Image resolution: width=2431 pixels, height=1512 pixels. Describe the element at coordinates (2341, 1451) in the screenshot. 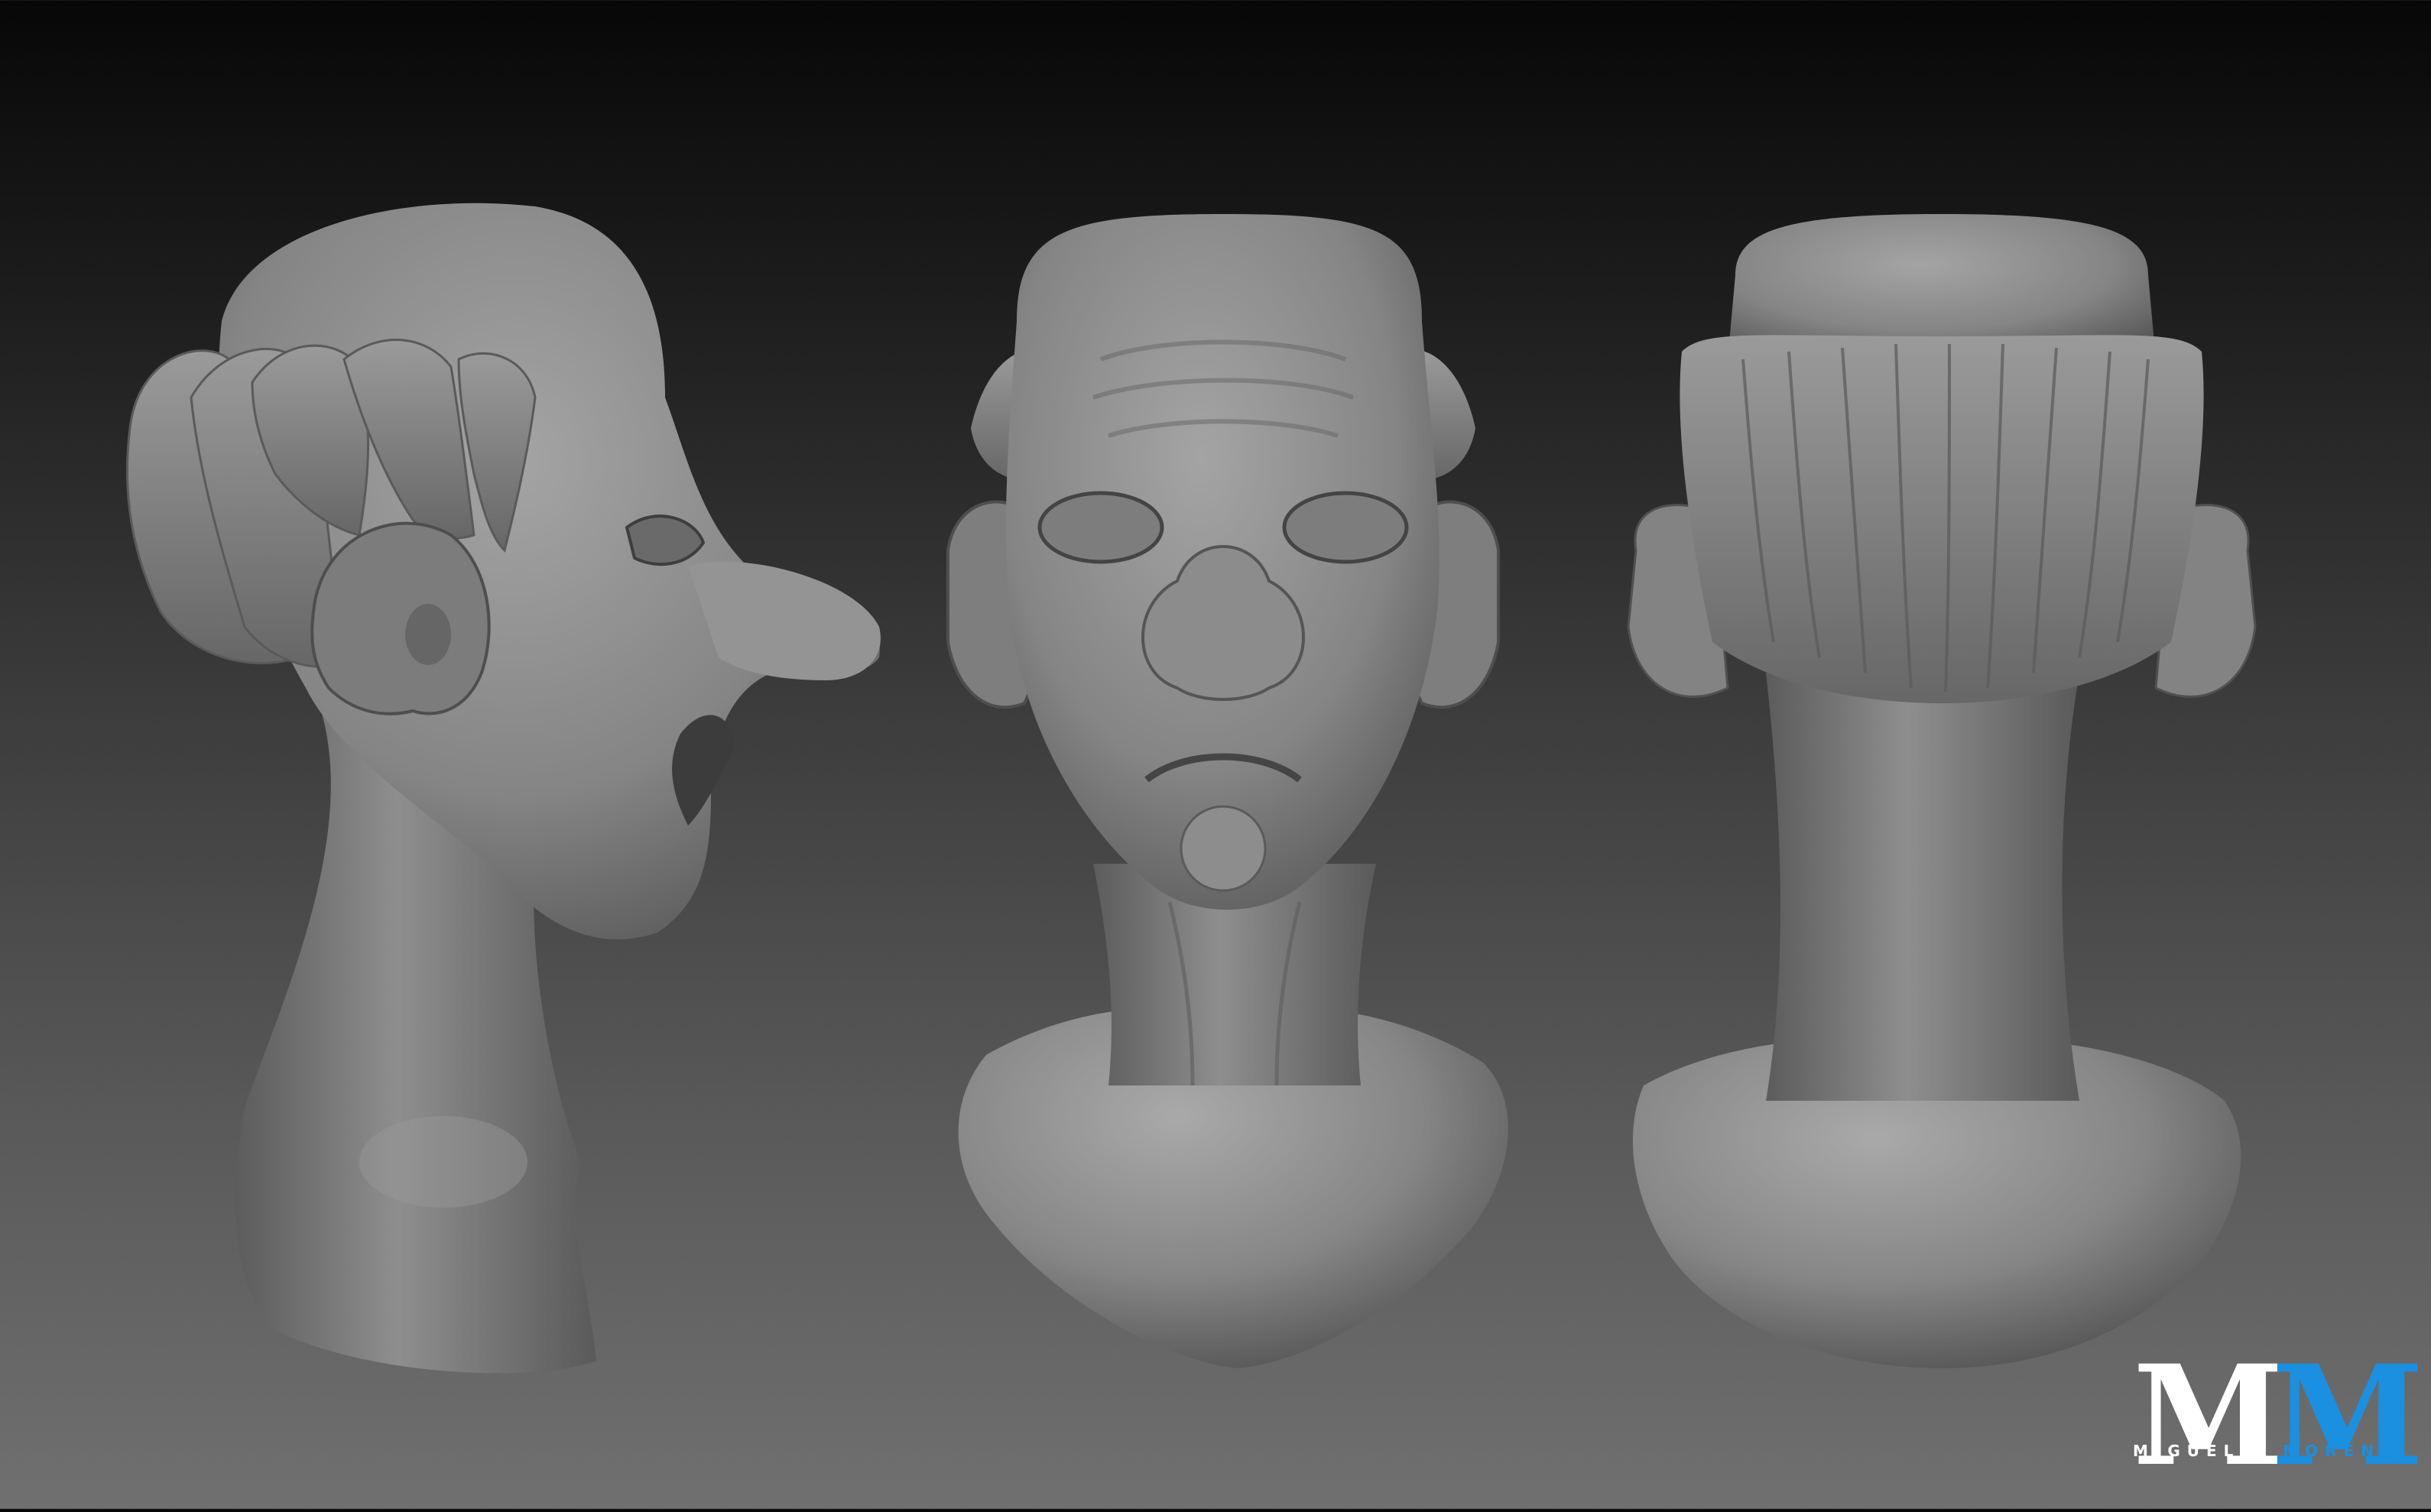

I see `logo-last-name: MORENO` at that location.